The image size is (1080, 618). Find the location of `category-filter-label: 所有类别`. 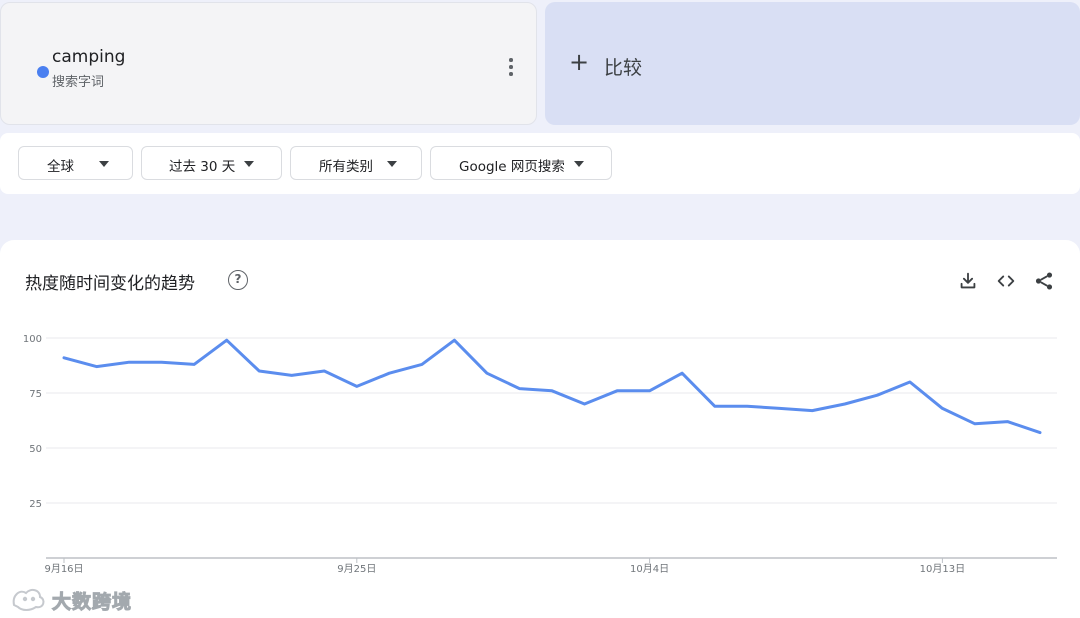

category-filter-label: 所有类别 is located at coordinates (346, 167).